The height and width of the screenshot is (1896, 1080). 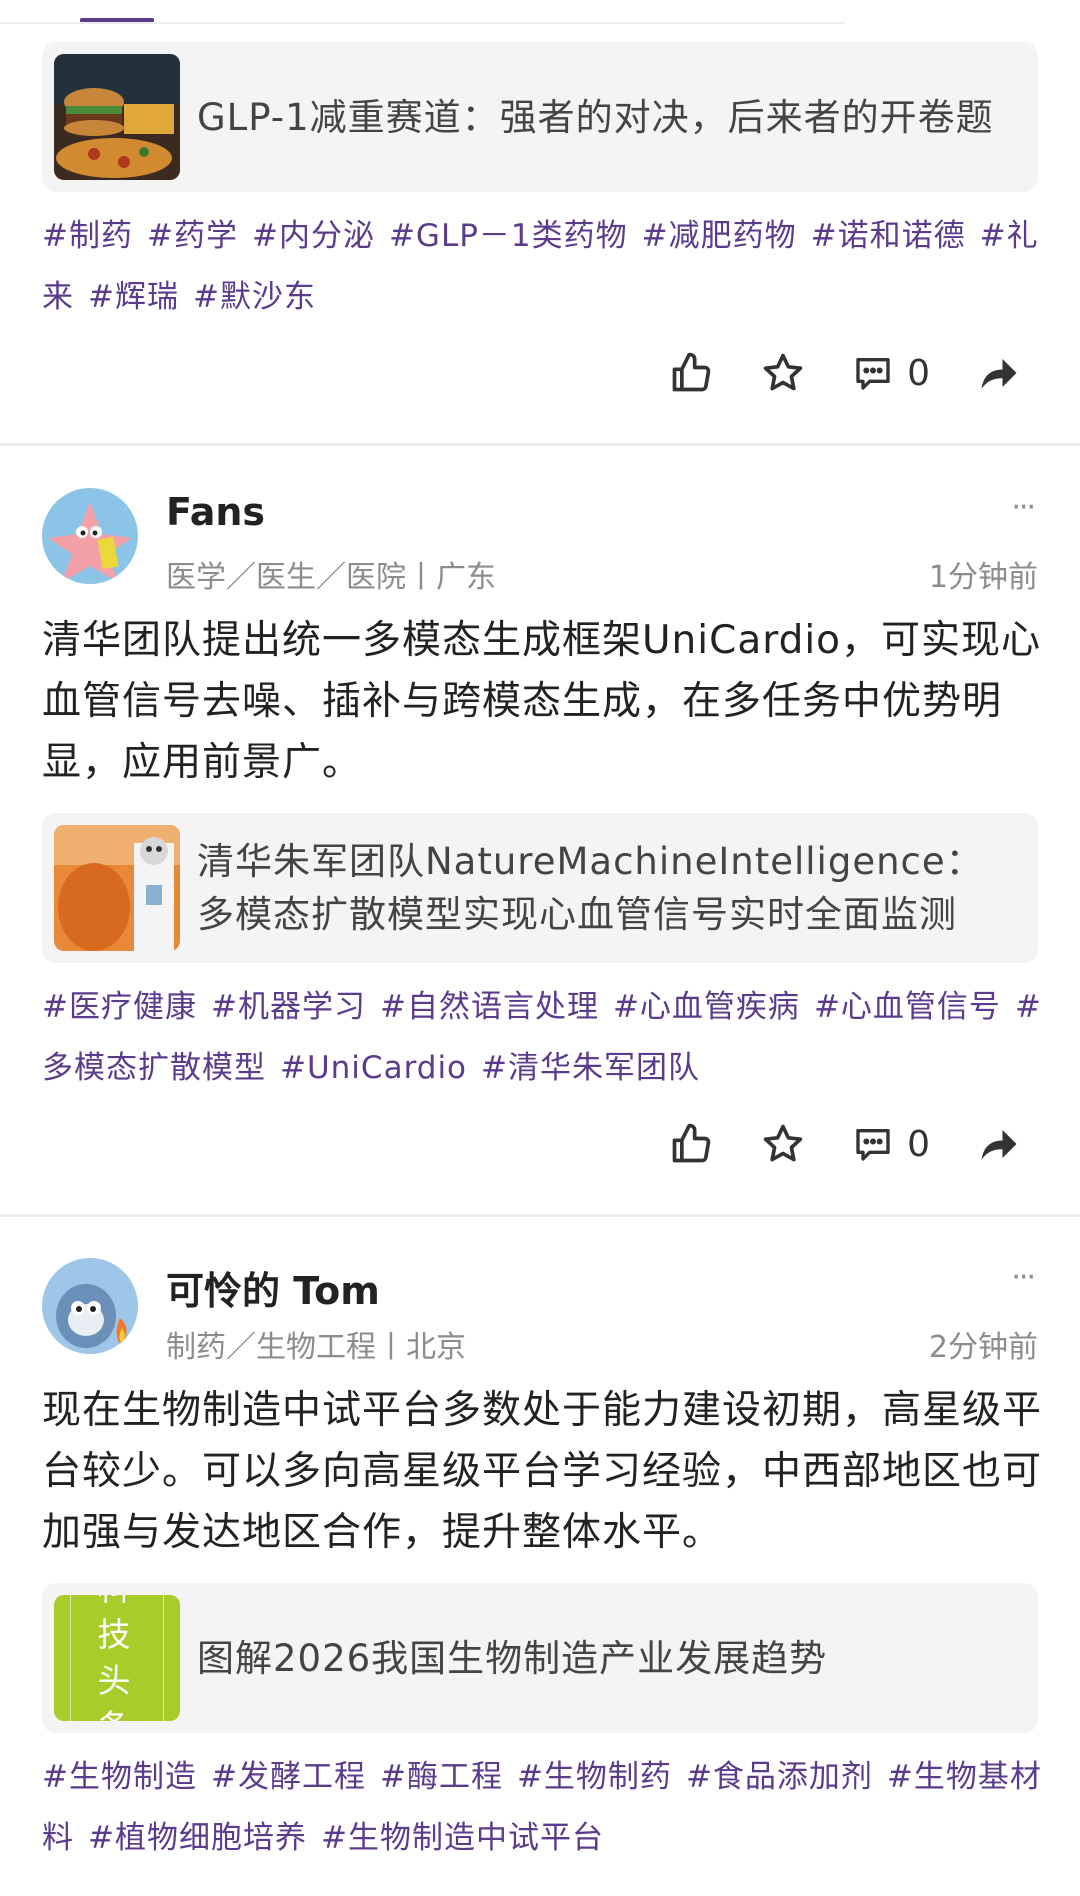 I want to click on article-title: 图解2026我国生物制造产业发展趋势, so click(x=512, y=1658).